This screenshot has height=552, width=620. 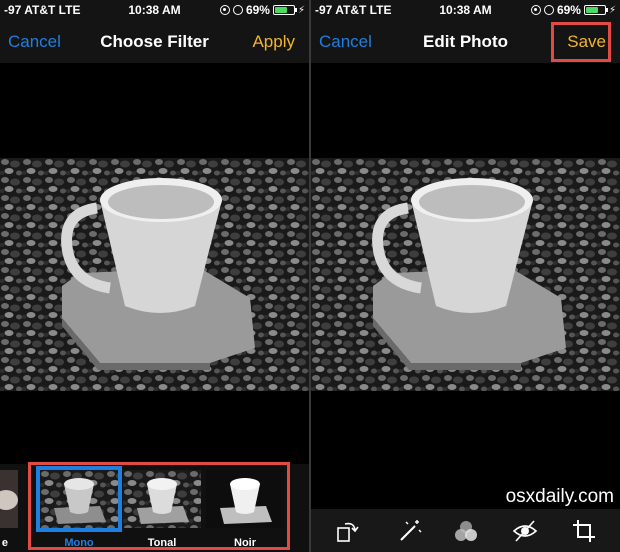 I want to click on filter-label-previous: e, so click(x=4, y=543).